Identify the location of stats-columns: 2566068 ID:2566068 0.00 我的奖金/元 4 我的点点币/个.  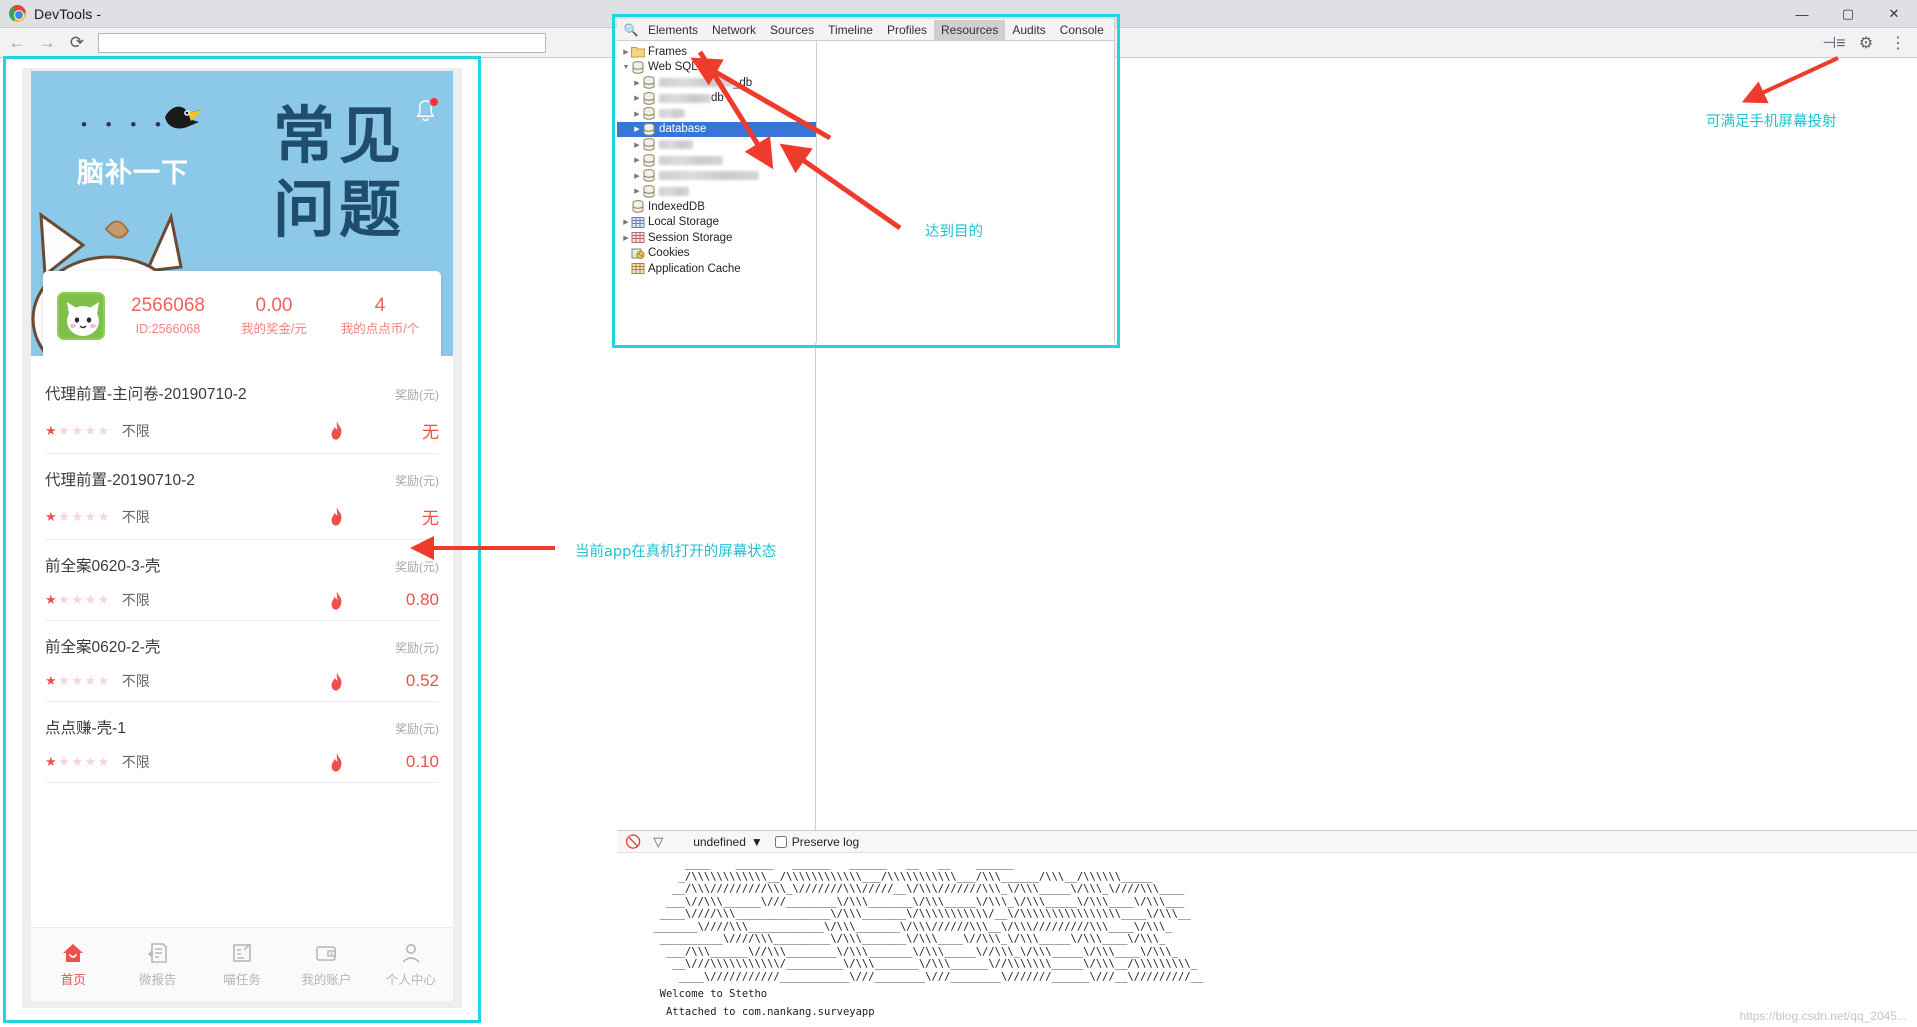
(274, 316).